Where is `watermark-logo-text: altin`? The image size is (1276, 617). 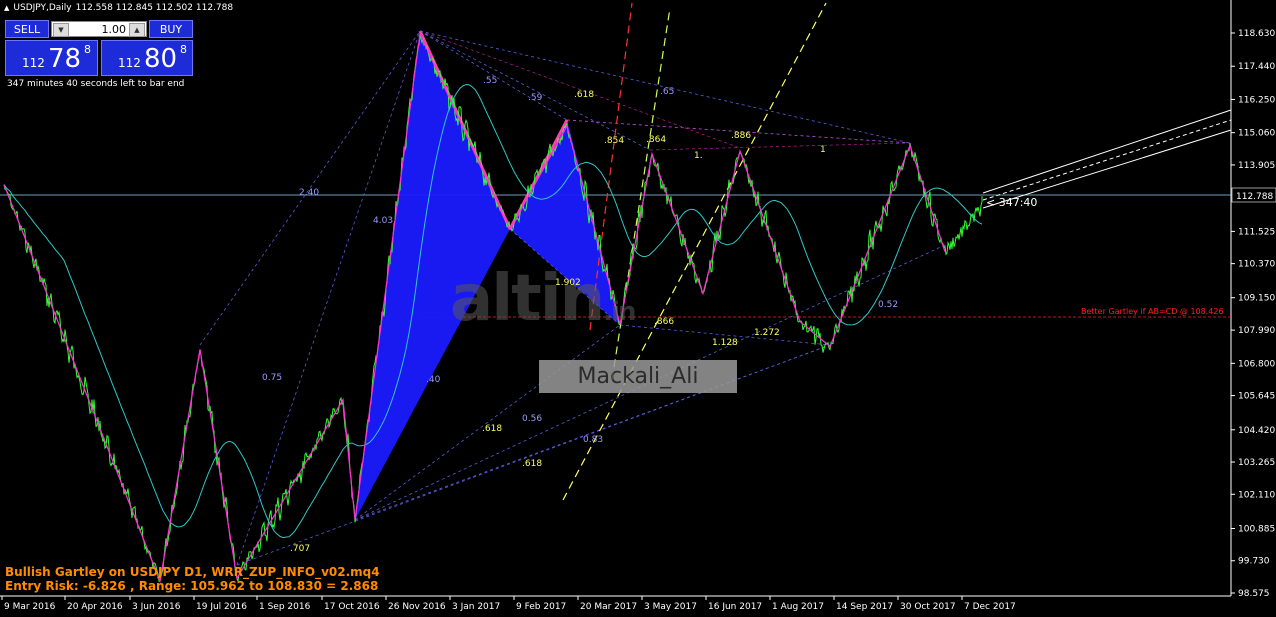
watermark-logo-text: altin is located at coordinates (527, 299).